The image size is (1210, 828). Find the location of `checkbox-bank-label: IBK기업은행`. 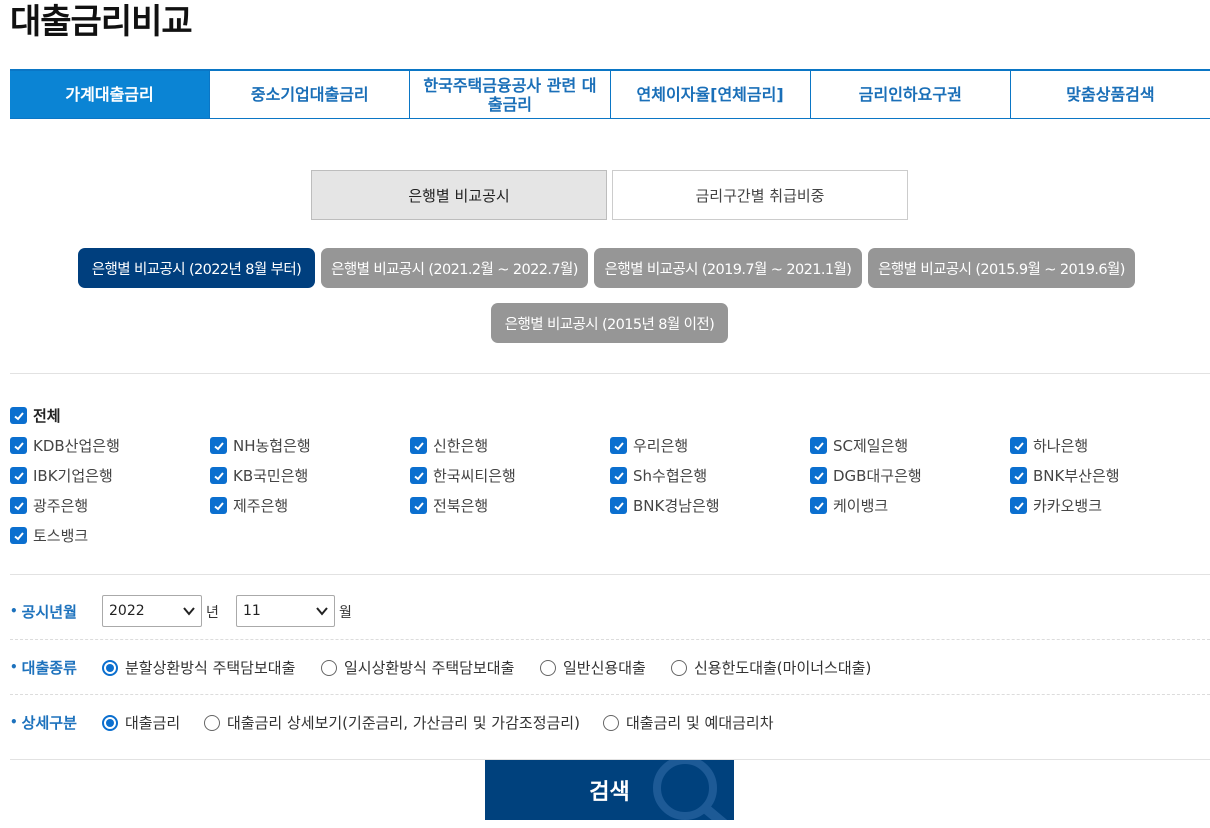

checkbox-bank-label: IBK기업은행 is located at coordinates (73, 476).